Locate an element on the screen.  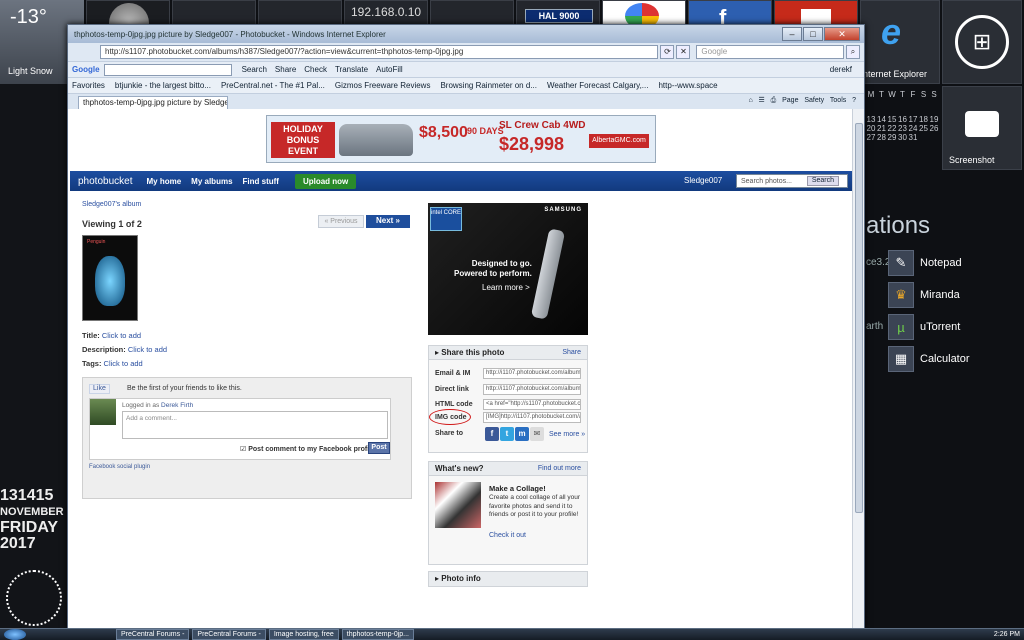
taskbar-button: Image hosting, free is located at coordinates (303, 634).